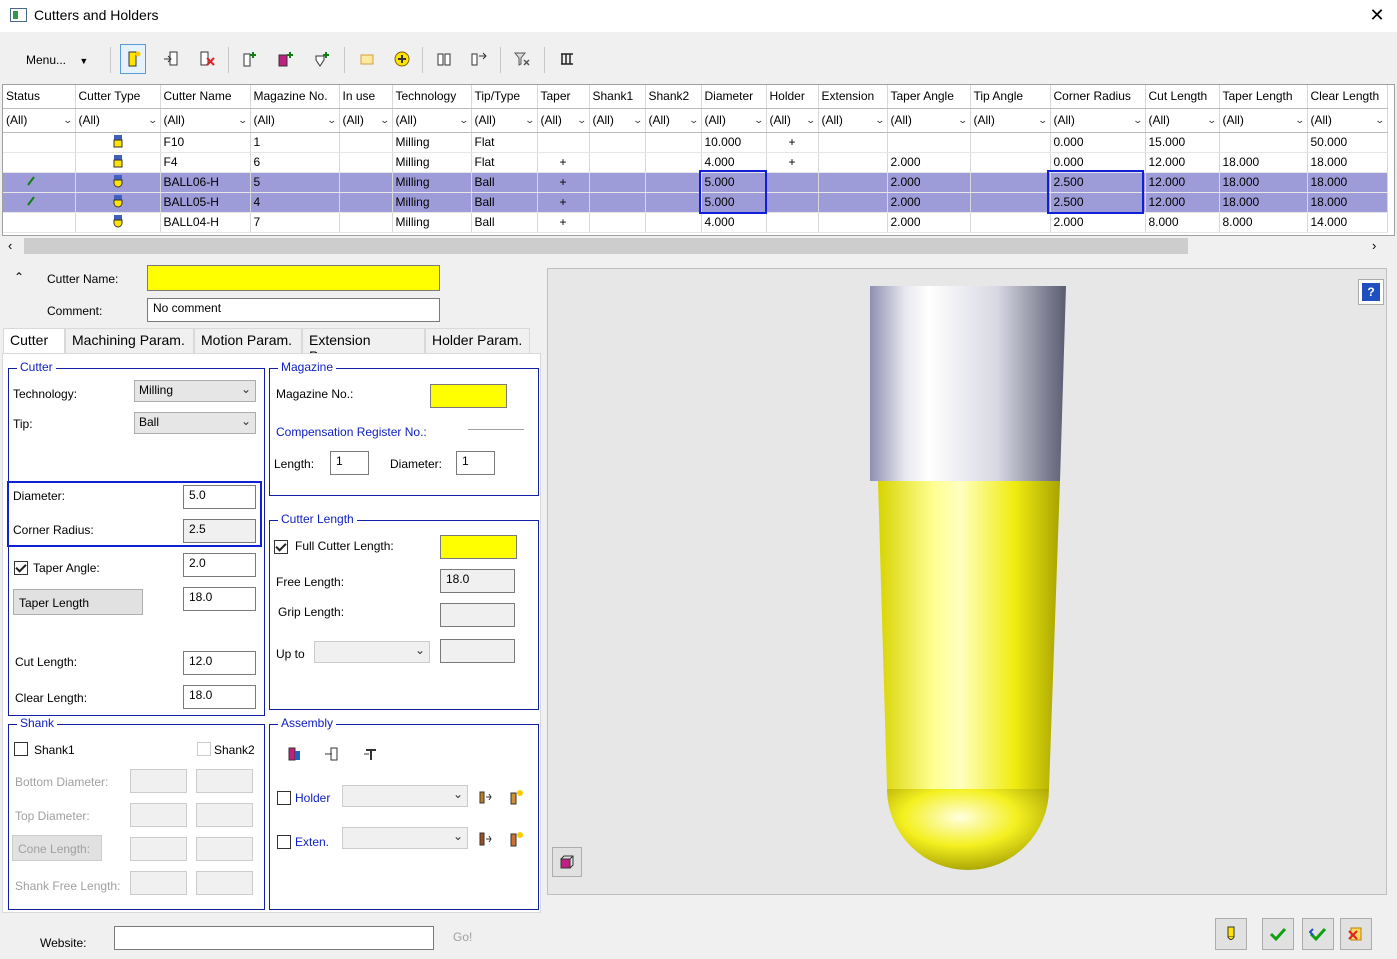 The width and height of the screenshot is (1397, 959). Describe the element at coordinates (1347, 97) in the screenshot. I see `col-header-clear-length: Clear Length` at that location.